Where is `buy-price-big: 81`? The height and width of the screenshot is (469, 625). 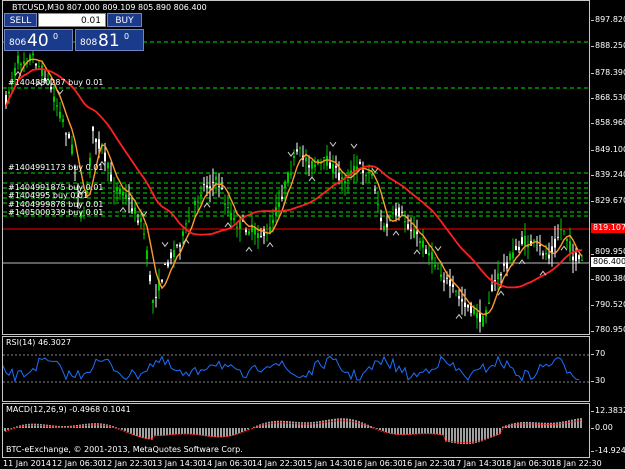 buy-price-big: 81 is located at coordinates (109, 41).